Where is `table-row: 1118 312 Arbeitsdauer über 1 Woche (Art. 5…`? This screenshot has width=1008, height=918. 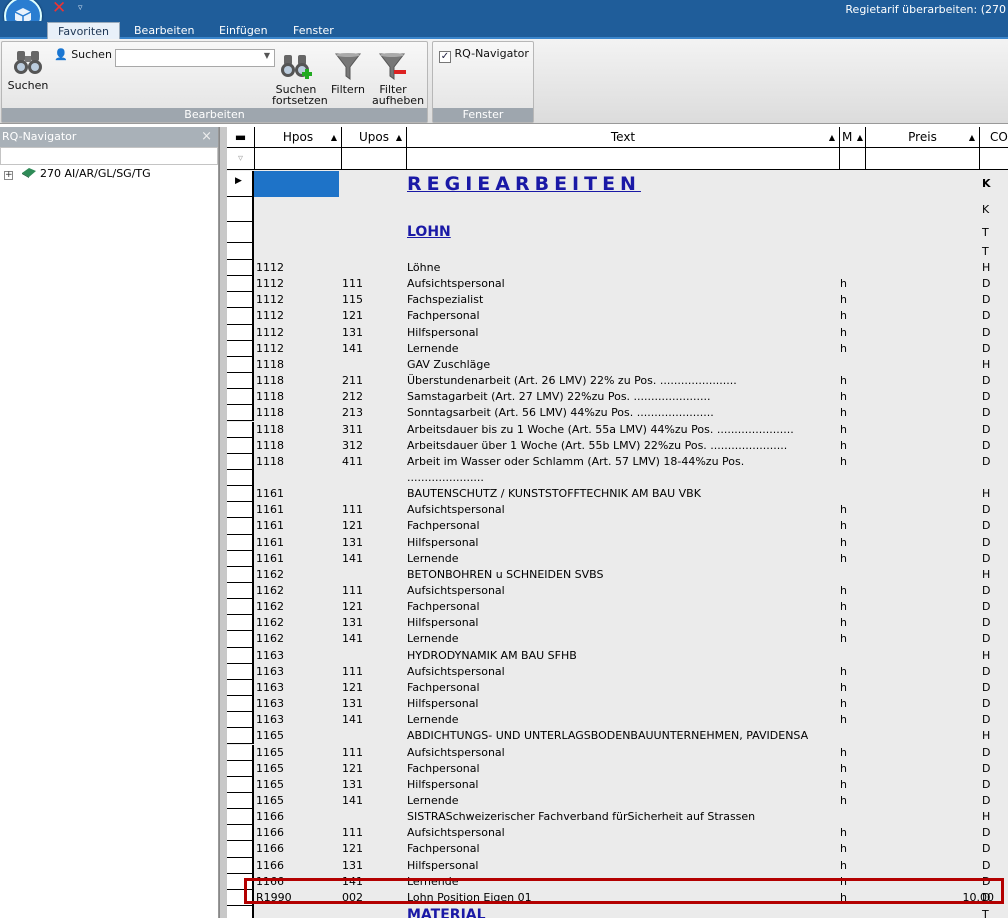
table-row: 1118 312 Arbeitsdauer über 1 Woche (Art. 5… is located at coordinates (631, 446).